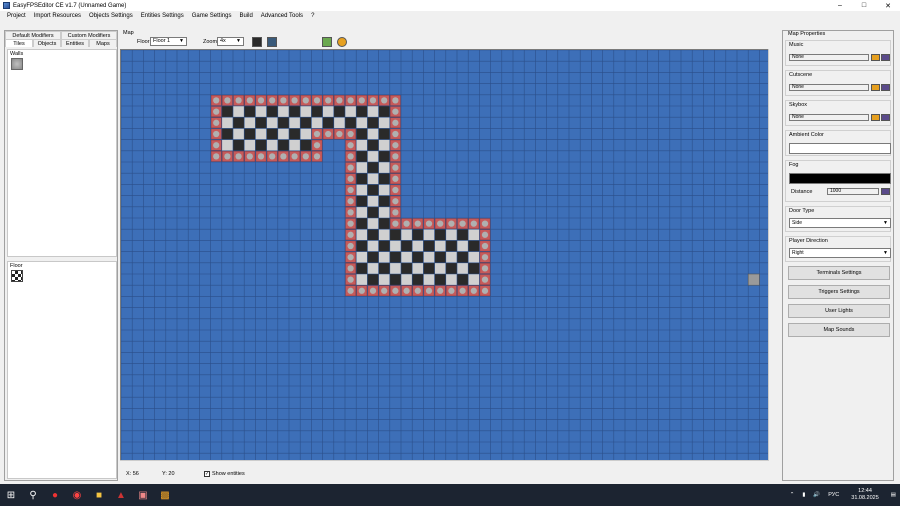  I want to click on menu-advanced-tools: Advanced Tools, so click(282, 16).